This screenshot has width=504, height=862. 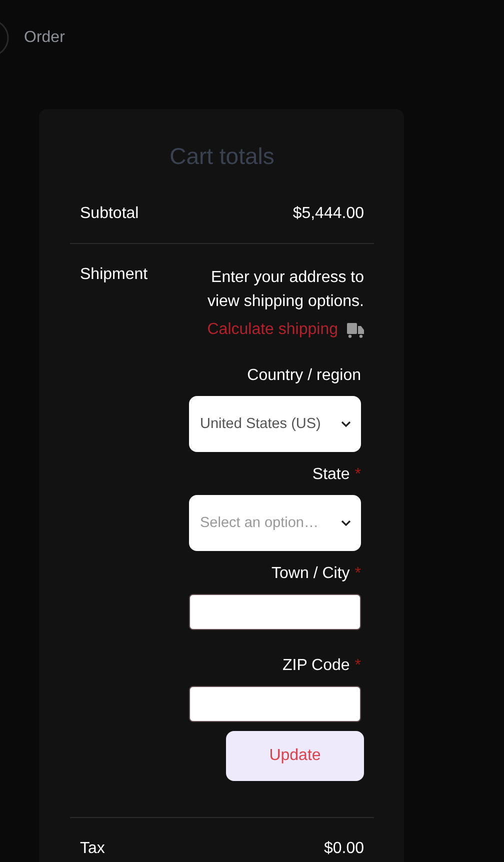 What do you see at coordinates (272, 330) in the screenshot?
I see `calculate-shipping-link: Calculate shipping` at bounding box center [272, 330].